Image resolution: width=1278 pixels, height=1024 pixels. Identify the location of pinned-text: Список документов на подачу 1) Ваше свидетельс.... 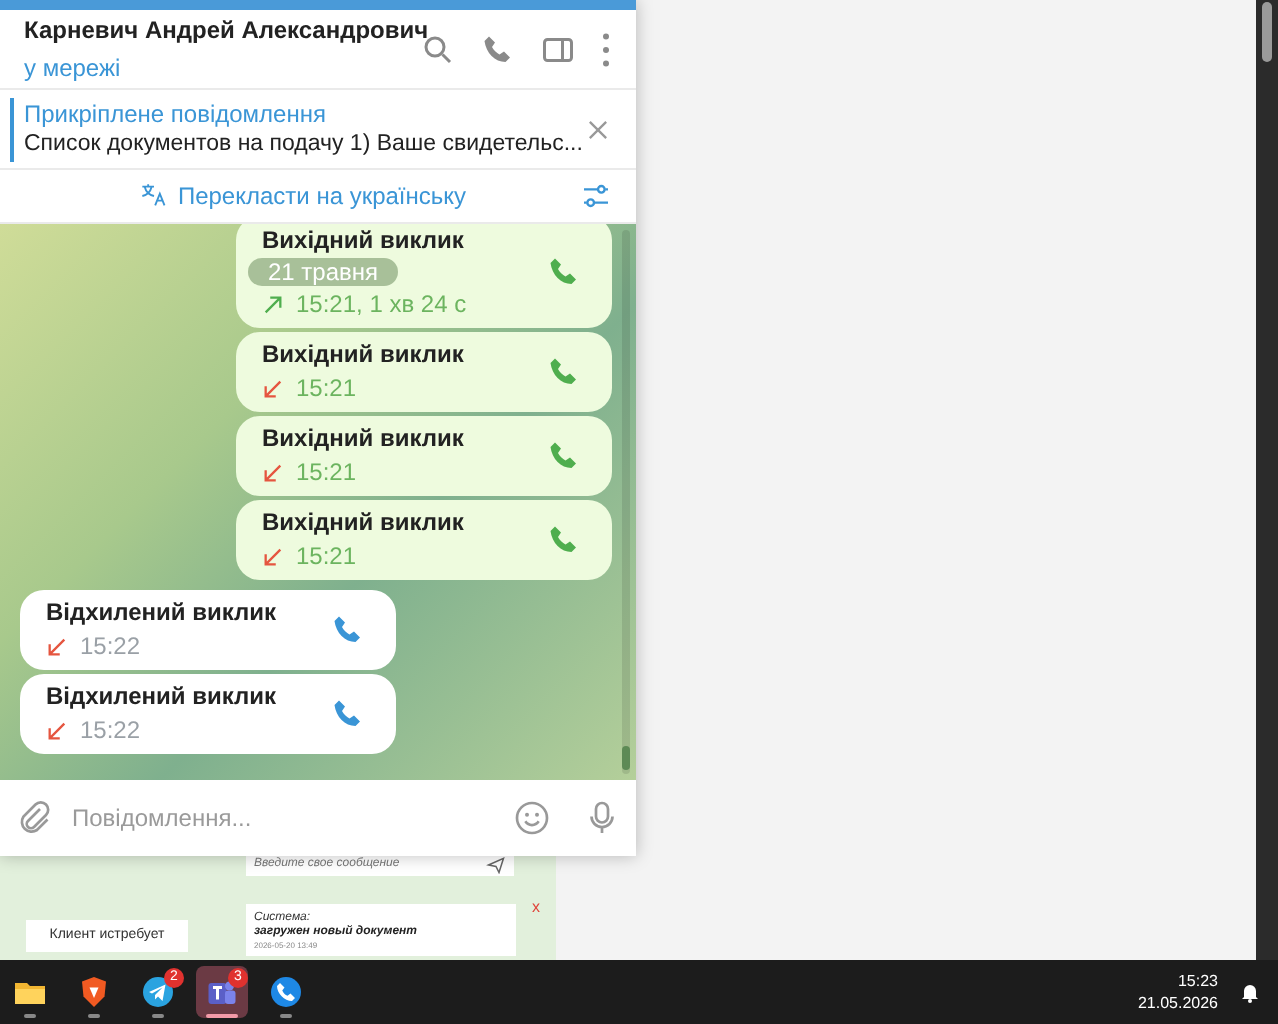
(304, 144).